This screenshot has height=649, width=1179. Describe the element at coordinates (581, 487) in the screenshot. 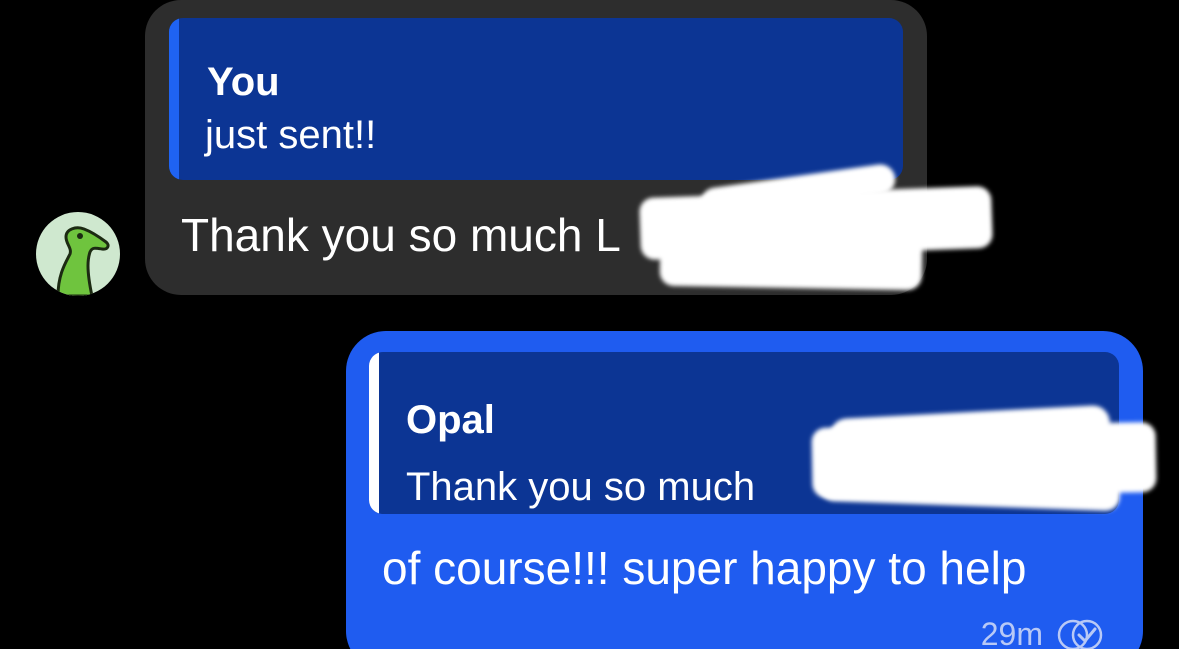

I see `quote-text: Thank you so much` at that location.